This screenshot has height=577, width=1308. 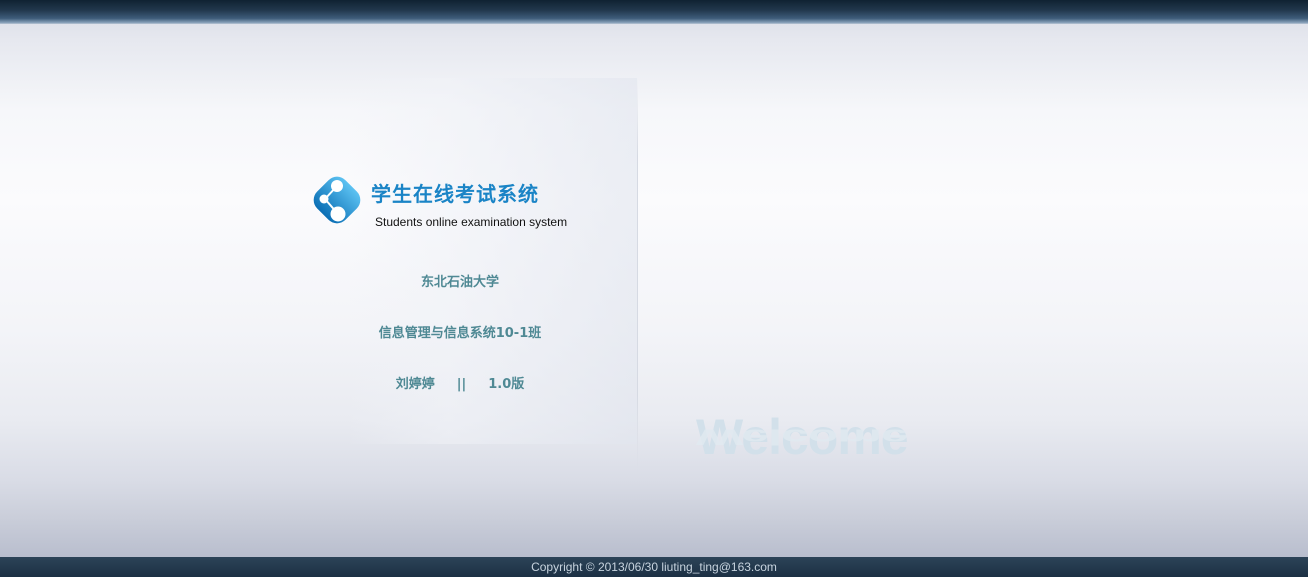 I want to click on panel-divider, so click(x=637, y=276).